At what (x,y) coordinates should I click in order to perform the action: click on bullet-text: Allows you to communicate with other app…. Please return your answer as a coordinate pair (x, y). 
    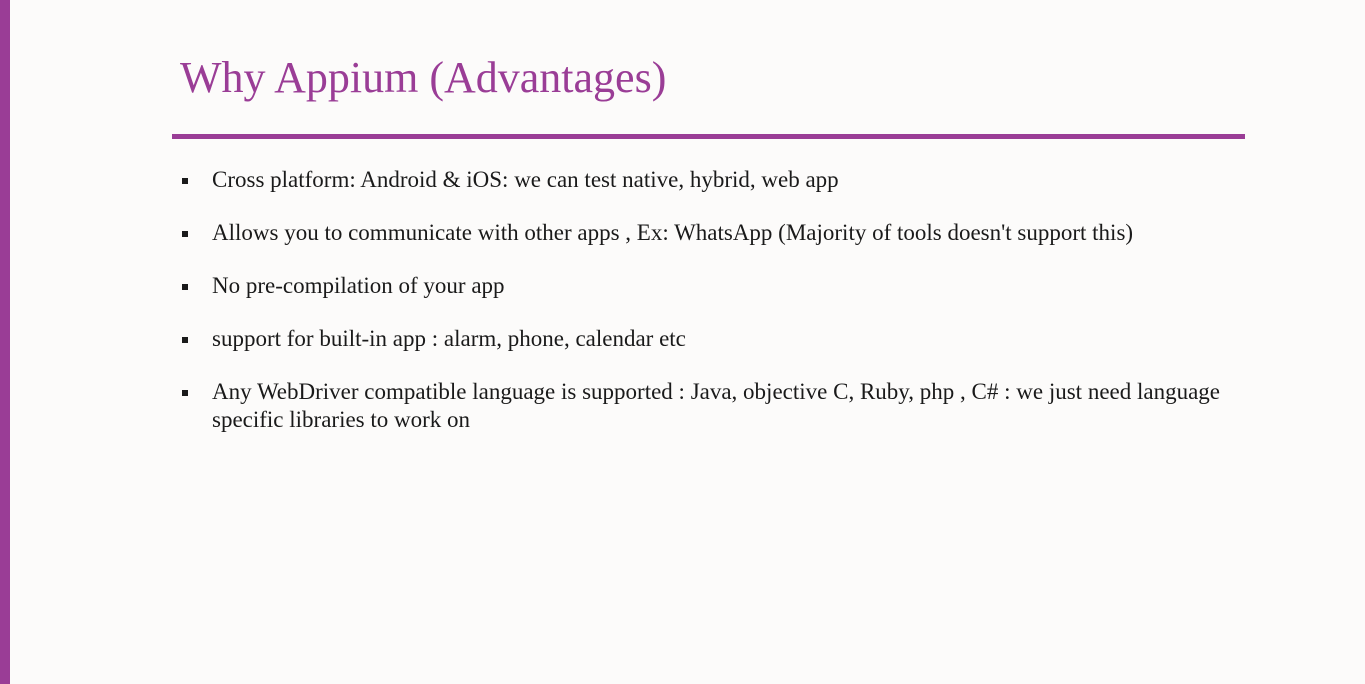
    Looking at the image, I should click on (673, 232).